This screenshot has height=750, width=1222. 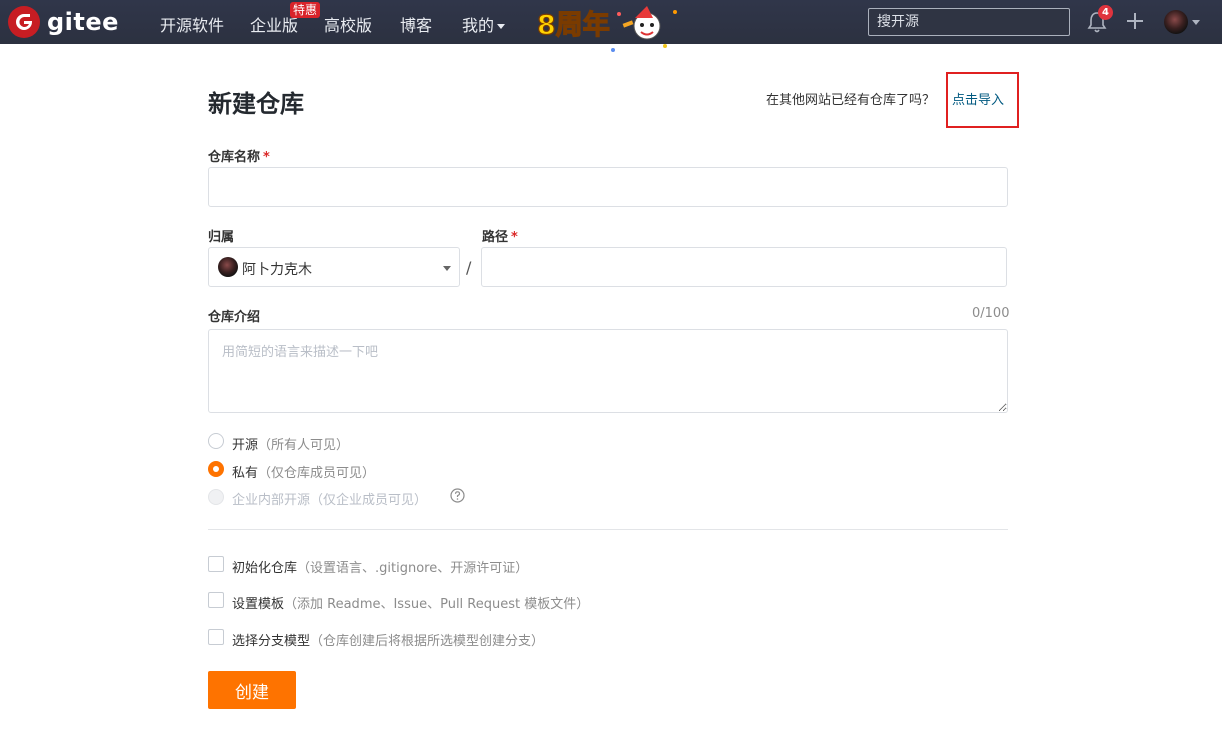 I want to click on radio-enterprise-internal-label: 企业内部开源（仅企业成员可见）, so click(x=329, y=498).